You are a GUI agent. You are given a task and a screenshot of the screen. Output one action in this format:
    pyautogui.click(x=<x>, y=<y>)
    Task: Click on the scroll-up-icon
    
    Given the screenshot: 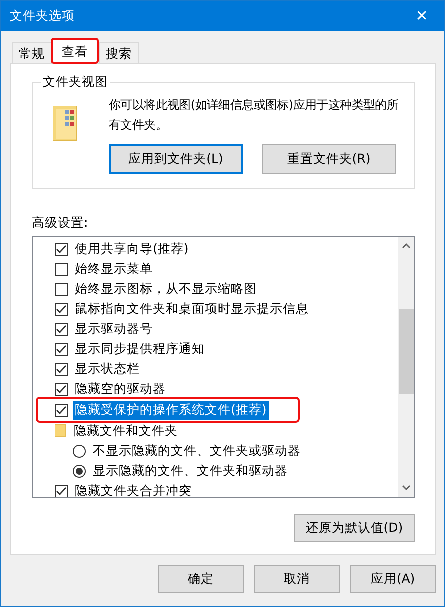 What is the action you would take?
    pyautogui.click(x=406, y=246)
    